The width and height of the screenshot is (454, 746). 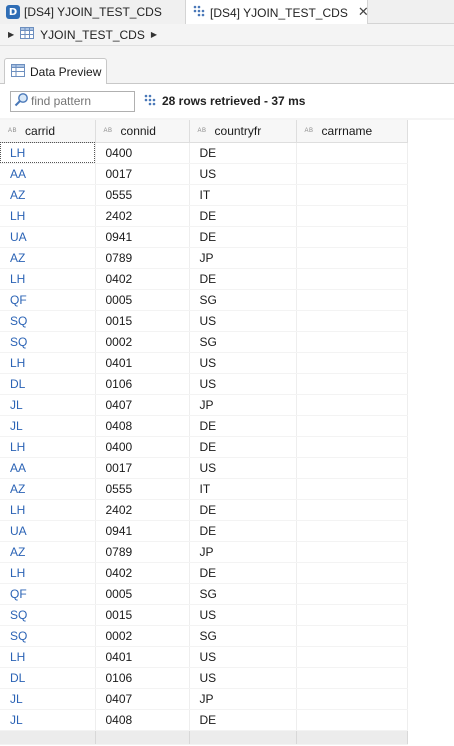 I want to click on table-row: QF 0005 SG, so click(x=204, y=300).